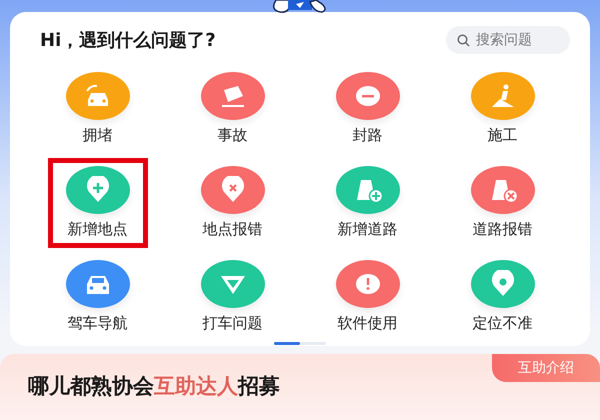 Image resolution: width=600 pixels, height=420 pixels. What do you see at coordinates (98, 109) in the screenshot?
I see `category-item: 拥堵` at bounding box center [98, 109].